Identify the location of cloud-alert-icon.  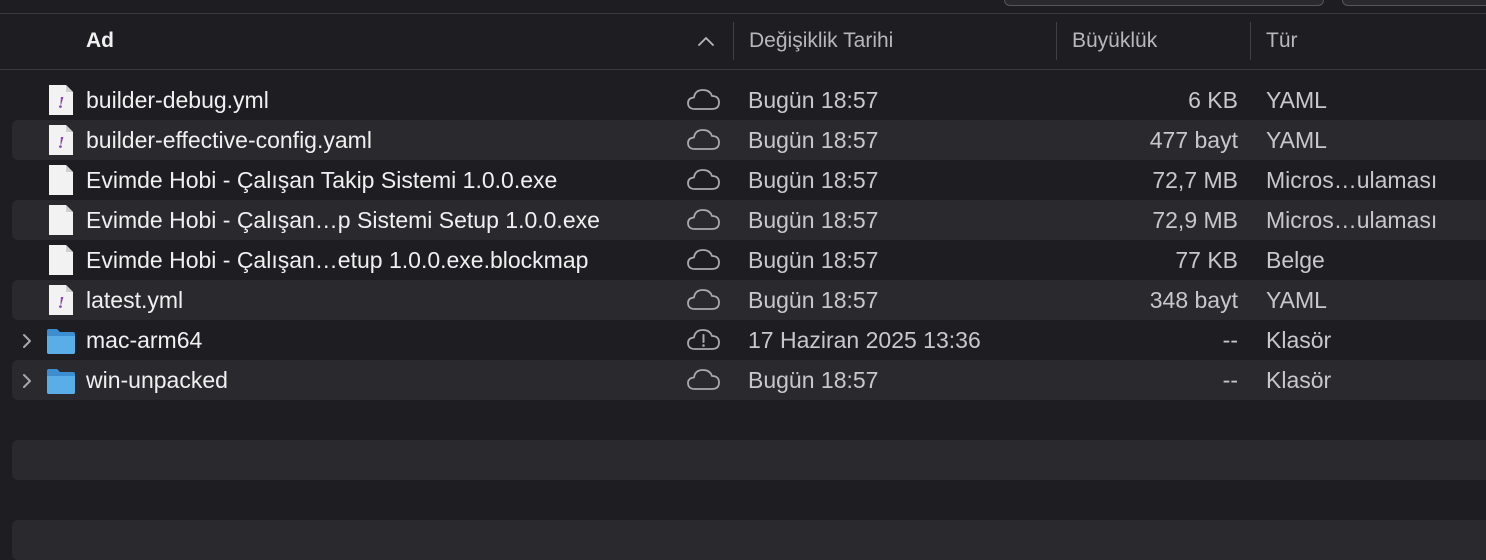
(704, 340).